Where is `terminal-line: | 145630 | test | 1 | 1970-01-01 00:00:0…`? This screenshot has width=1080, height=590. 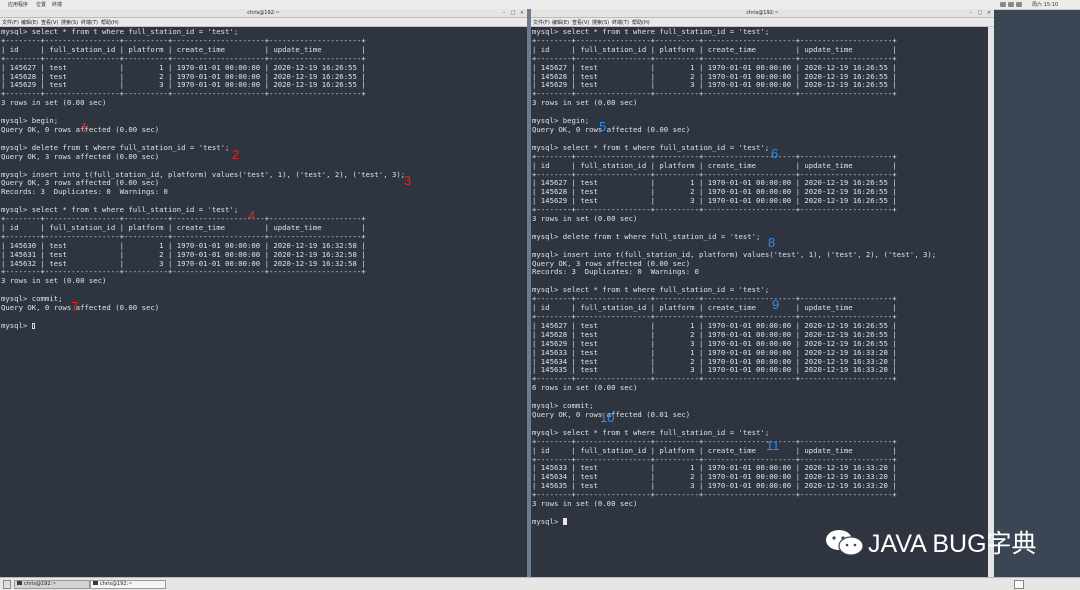 terminal-line: | 145630 | test | 1 | 1970-01-01 00:00:0… is located at coordinates (183, 245).